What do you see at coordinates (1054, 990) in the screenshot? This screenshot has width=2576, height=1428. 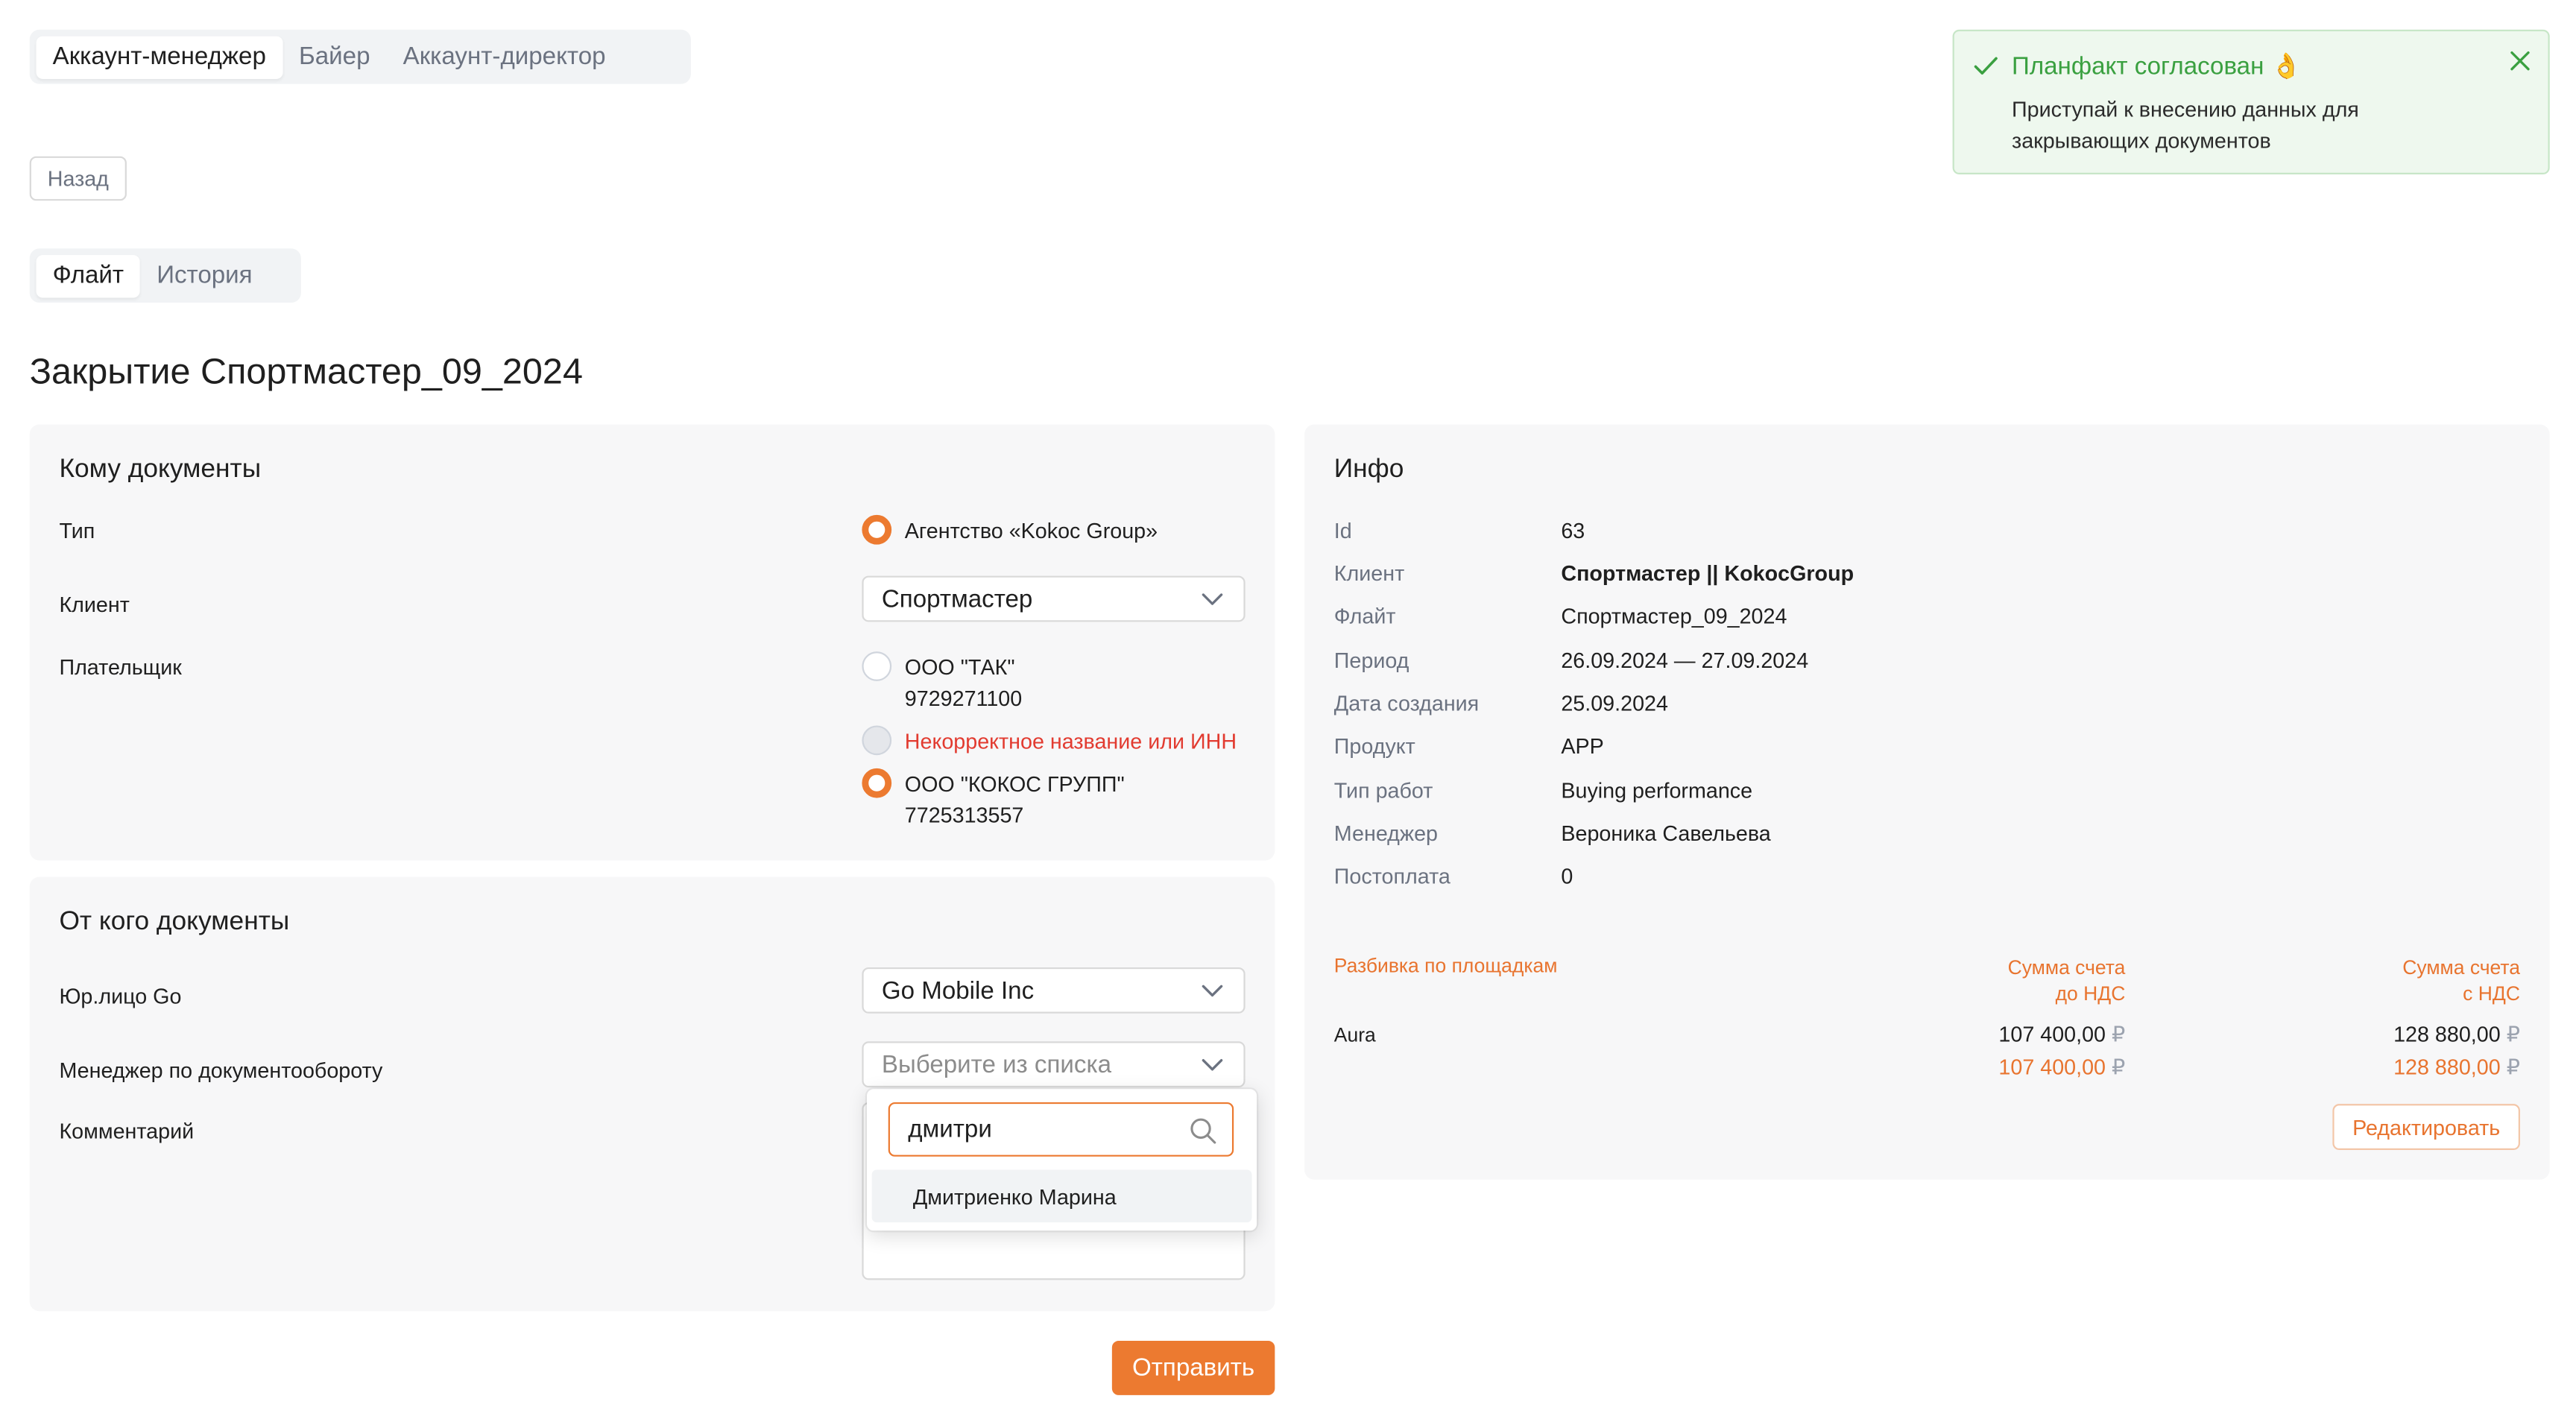 I see `entity-select: Go Mobile Inc` at bounding box center [1054, 990].